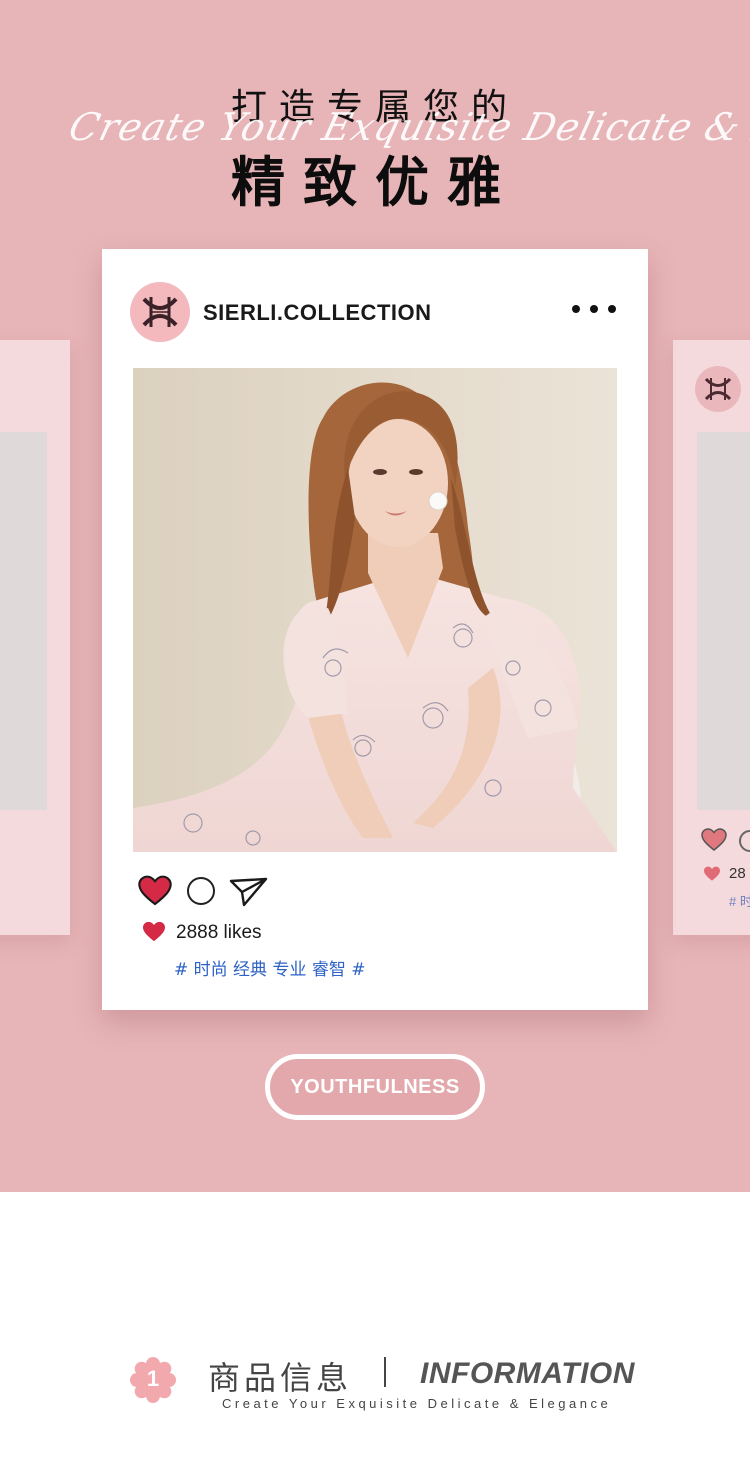 This screenshot has height=1461, width=750. What do you see at coordinates (249, 892) in the screenshot?
I see `share-icon` at bounding box center [249, 892].